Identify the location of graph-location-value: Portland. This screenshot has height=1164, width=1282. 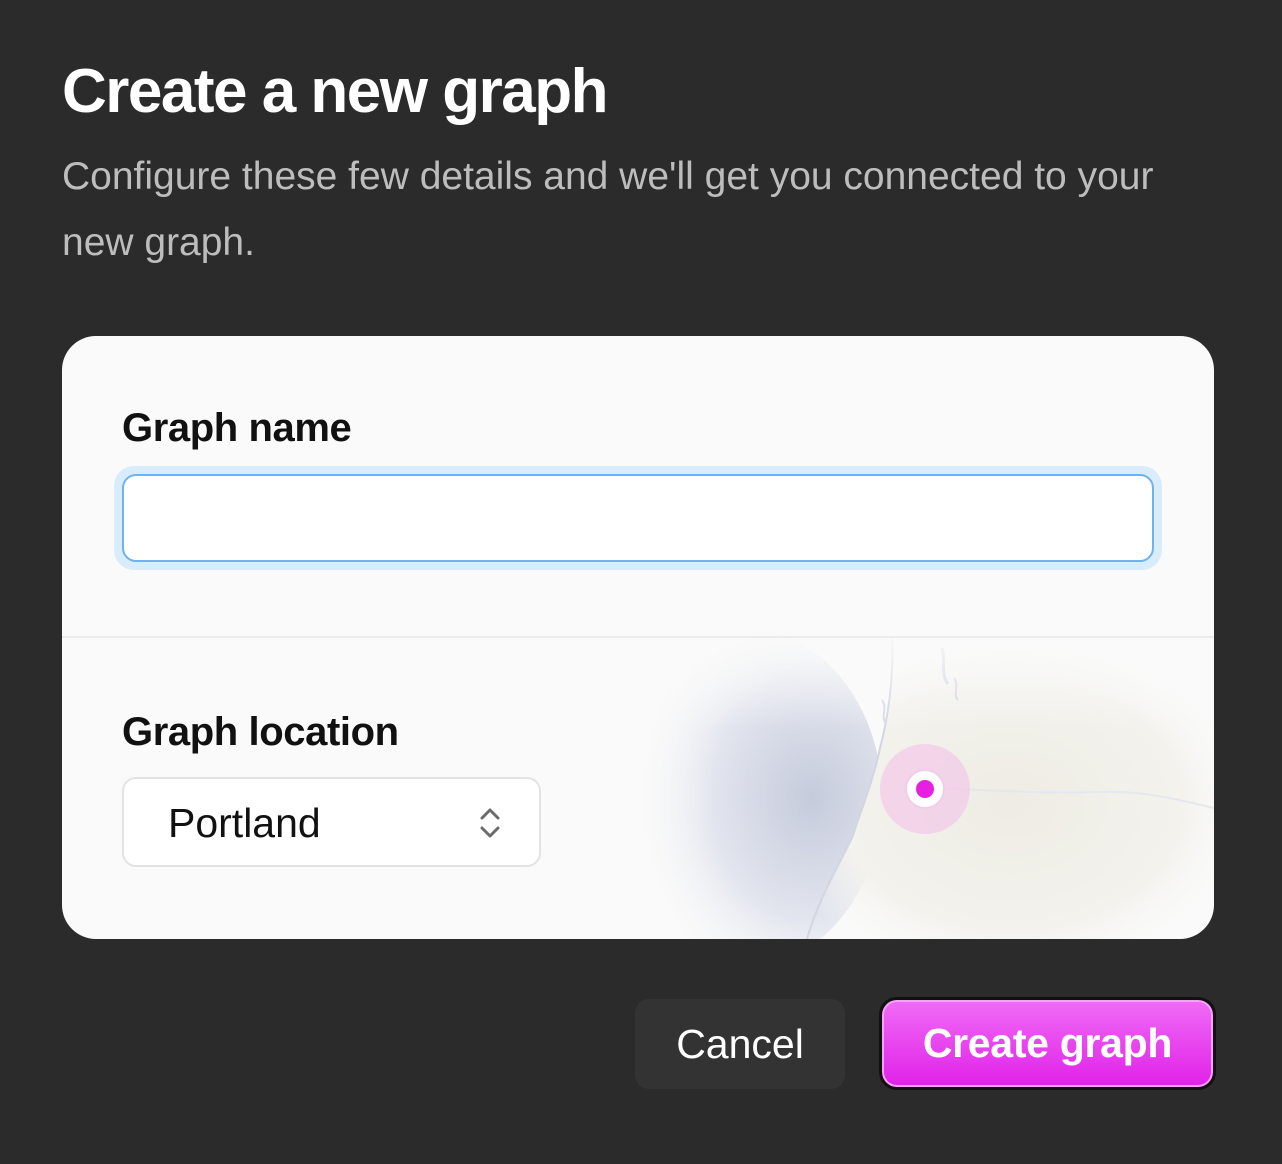
(244, 823).